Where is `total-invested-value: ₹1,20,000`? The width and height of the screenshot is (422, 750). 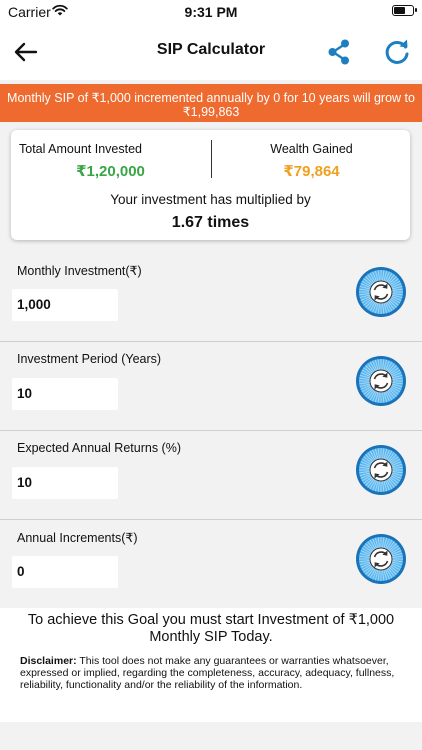 total-invested-value: ₹1,20,000 is located at coordinates (110, 171).